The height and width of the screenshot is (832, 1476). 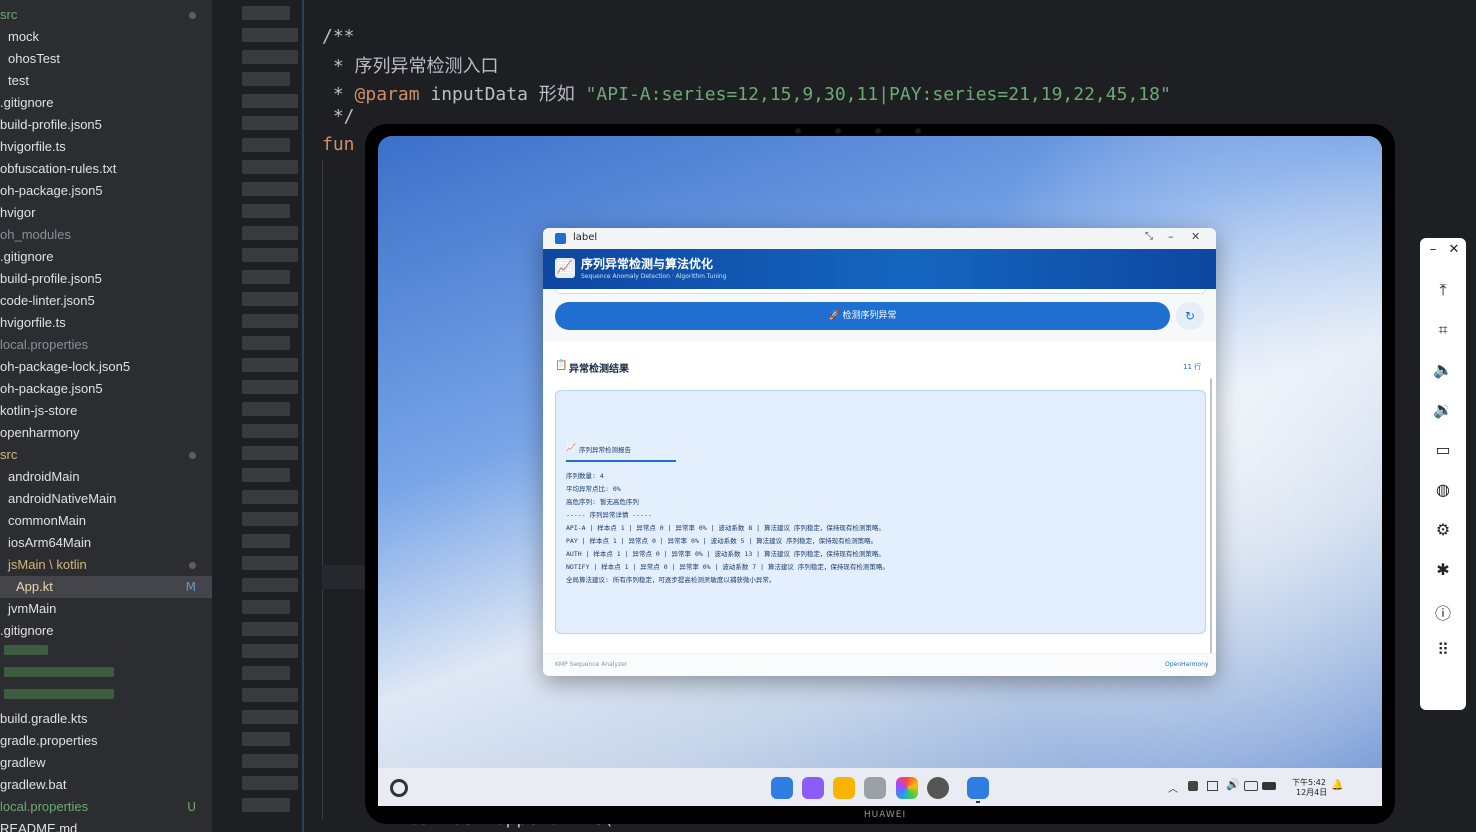 I want to click on vcs-badge: U, so click(x=191, y=807).